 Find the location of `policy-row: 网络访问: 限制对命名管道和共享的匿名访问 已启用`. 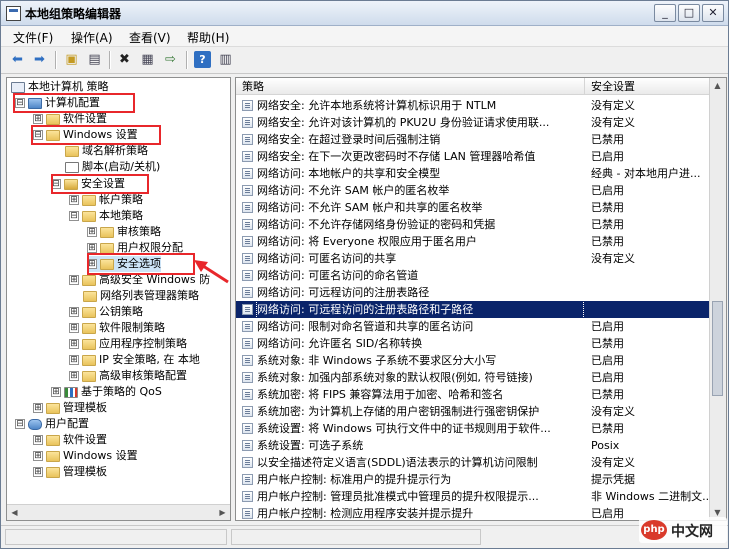

policy-row: 网络访问: 限制对命名管道和共享的匿名访问 已启用 is located at coordinates (472, 326).